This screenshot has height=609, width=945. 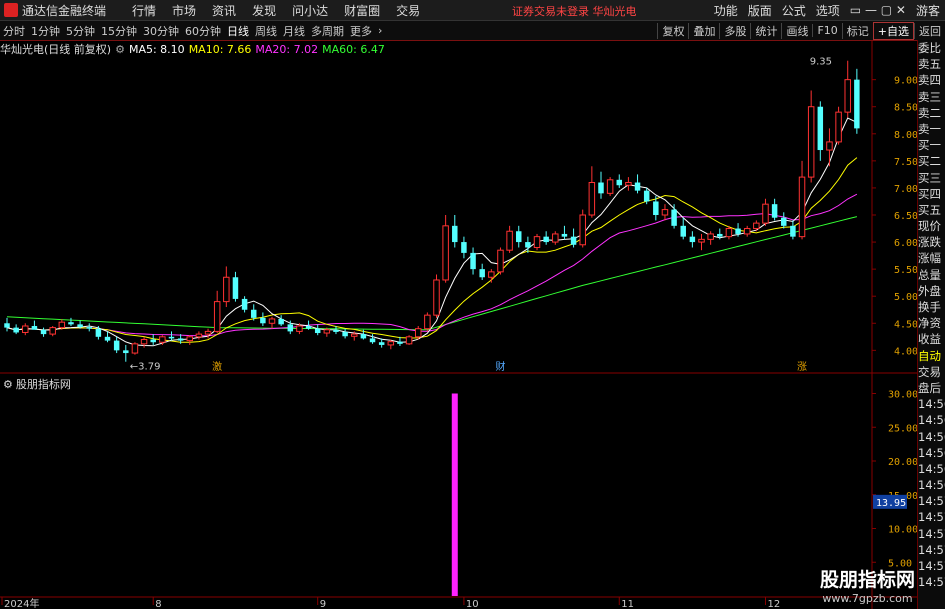 What do you see at coordinates (929, 355) in the screenshot?
I see `side-label: 自动` at bounding box center [929, 355].